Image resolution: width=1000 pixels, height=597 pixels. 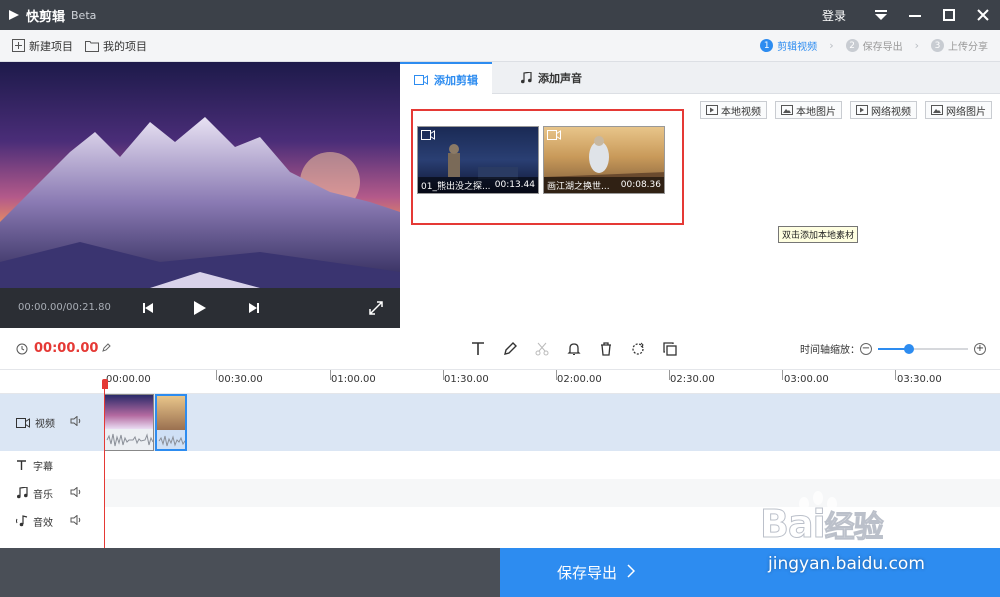 What do you see at coordinates (834, 15) in the screenshot?
I see `login-link: 登录` at bounding box center [834, 15].